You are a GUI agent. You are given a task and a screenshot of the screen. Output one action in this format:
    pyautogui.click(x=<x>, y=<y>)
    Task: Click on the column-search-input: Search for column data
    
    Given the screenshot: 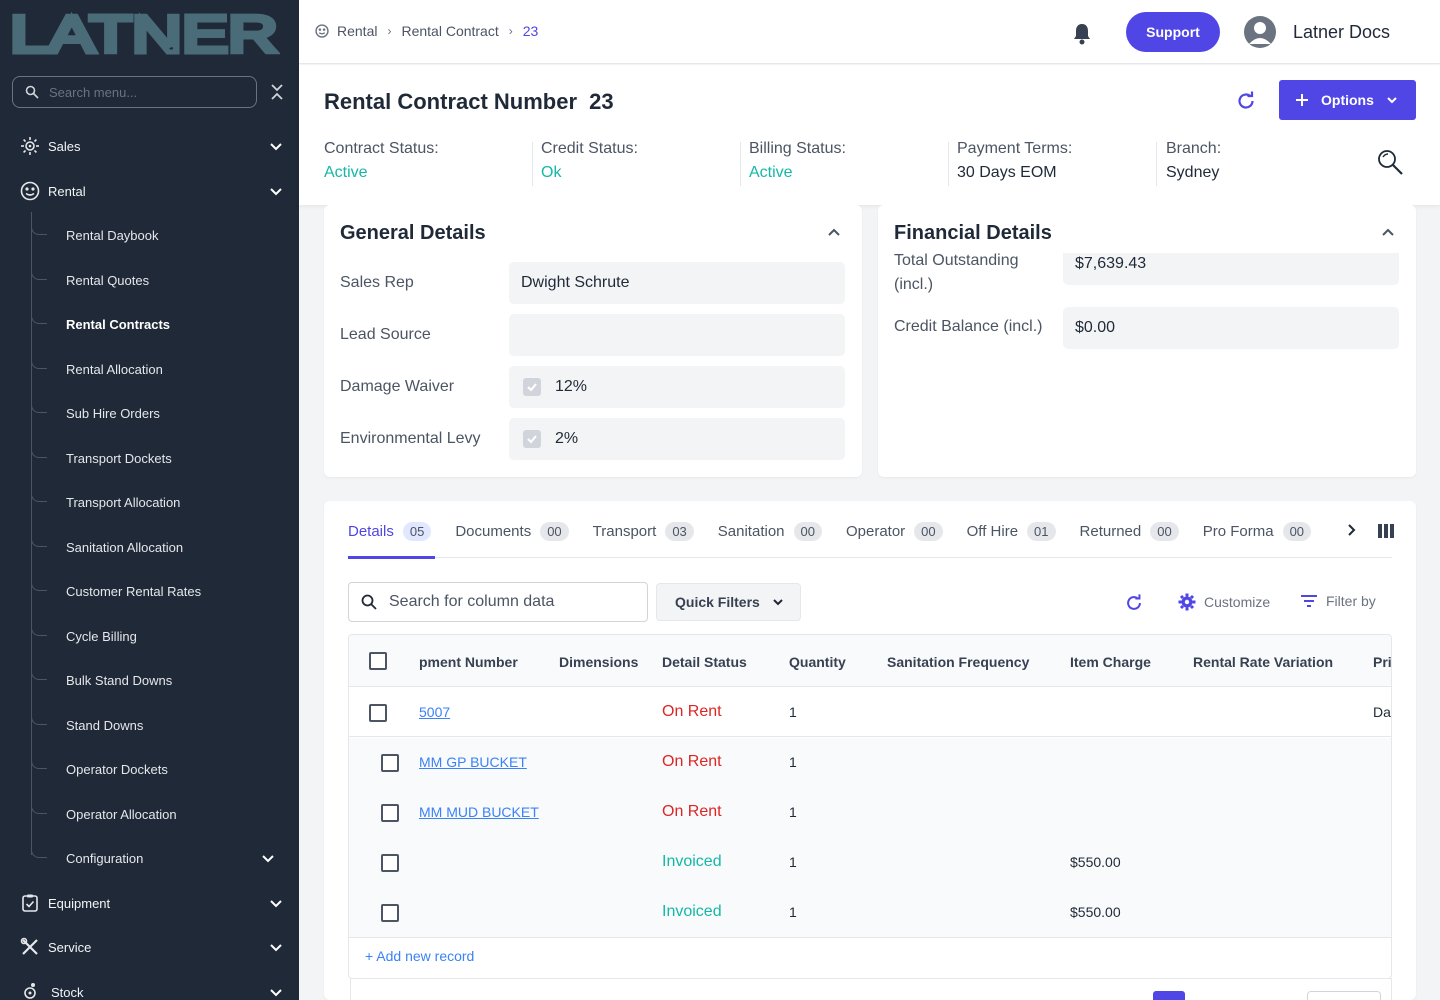 What is the action you would take?
    pyautogui.click(x=498, y=602)
    